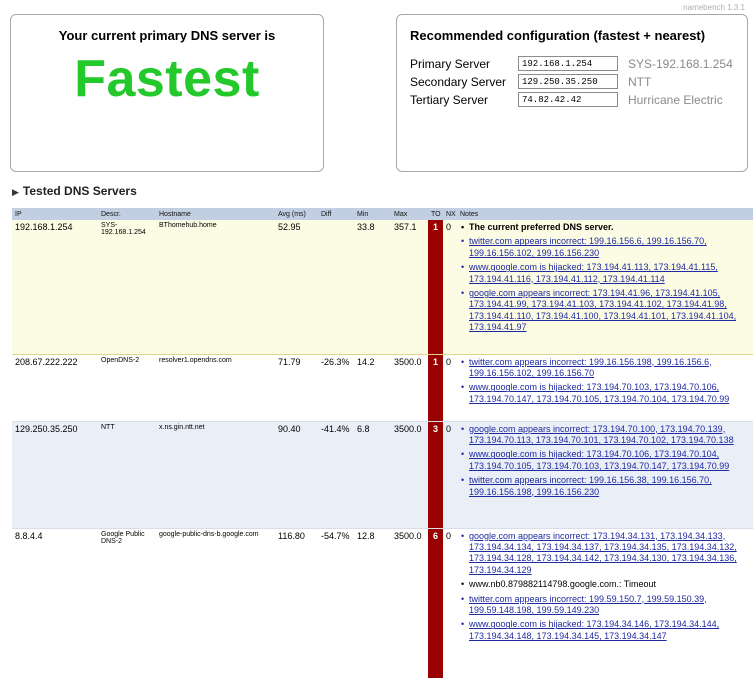 The height and width of the screenshot is (678, 753). Describe the element at coordinates (680, 64) in the screenshot. I see `primary-server-name: SYS-192.168.1.254` at that location.